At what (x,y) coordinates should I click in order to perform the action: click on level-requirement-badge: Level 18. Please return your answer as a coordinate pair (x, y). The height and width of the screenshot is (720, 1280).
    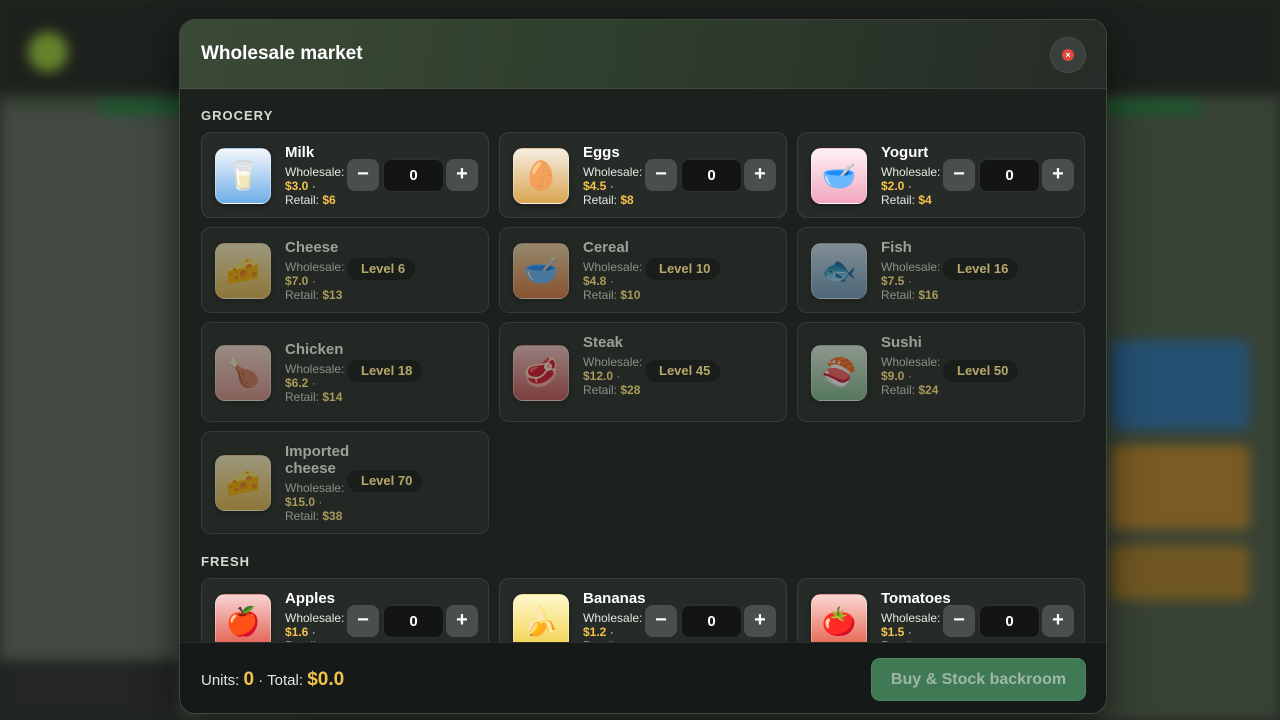
    Looking at the image, I should click on (385, 371).